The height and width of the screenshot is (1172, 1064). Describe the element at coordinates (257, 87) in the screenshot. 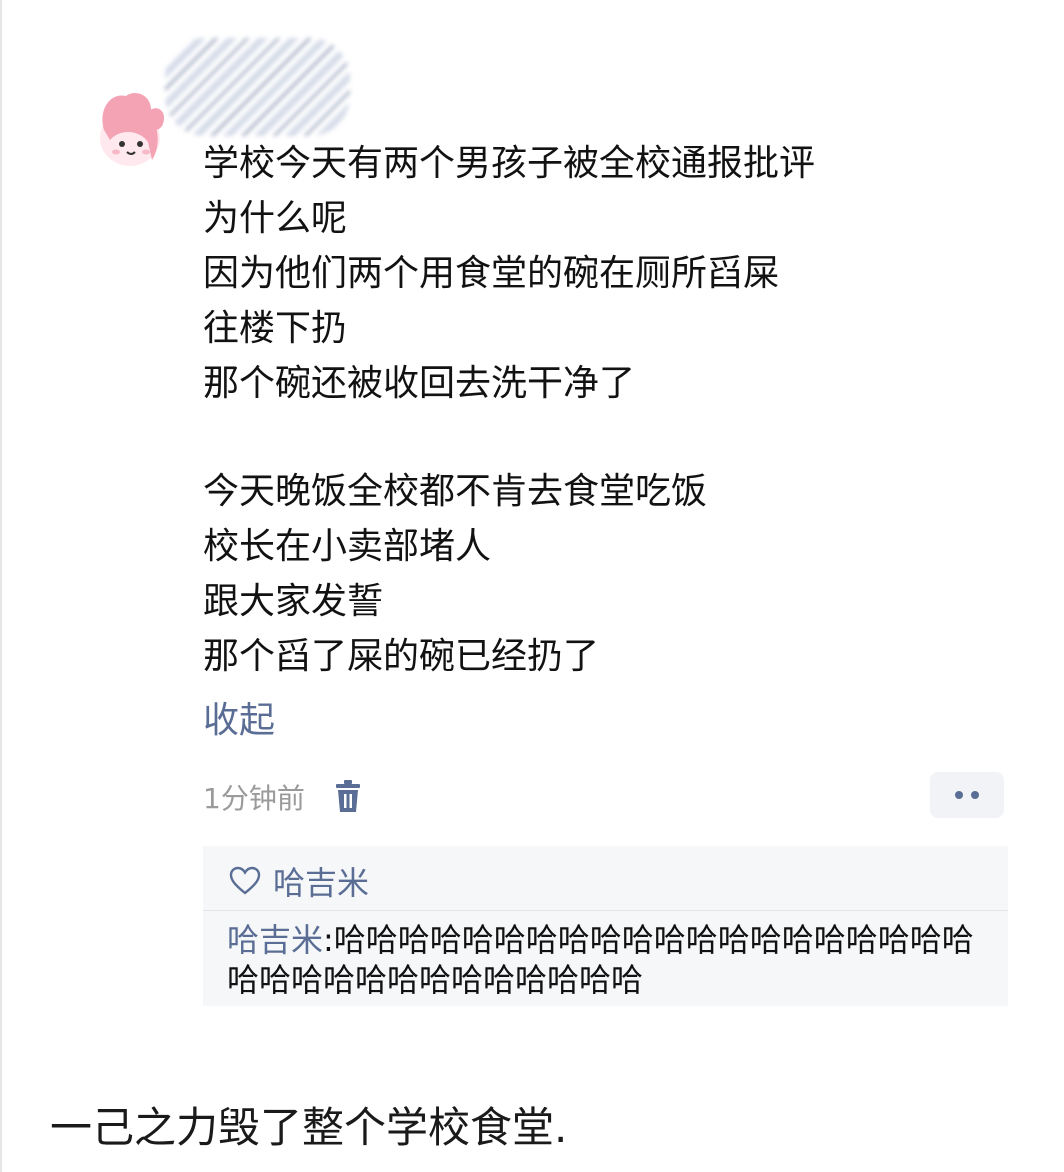

I see `blurred-username` at that location.